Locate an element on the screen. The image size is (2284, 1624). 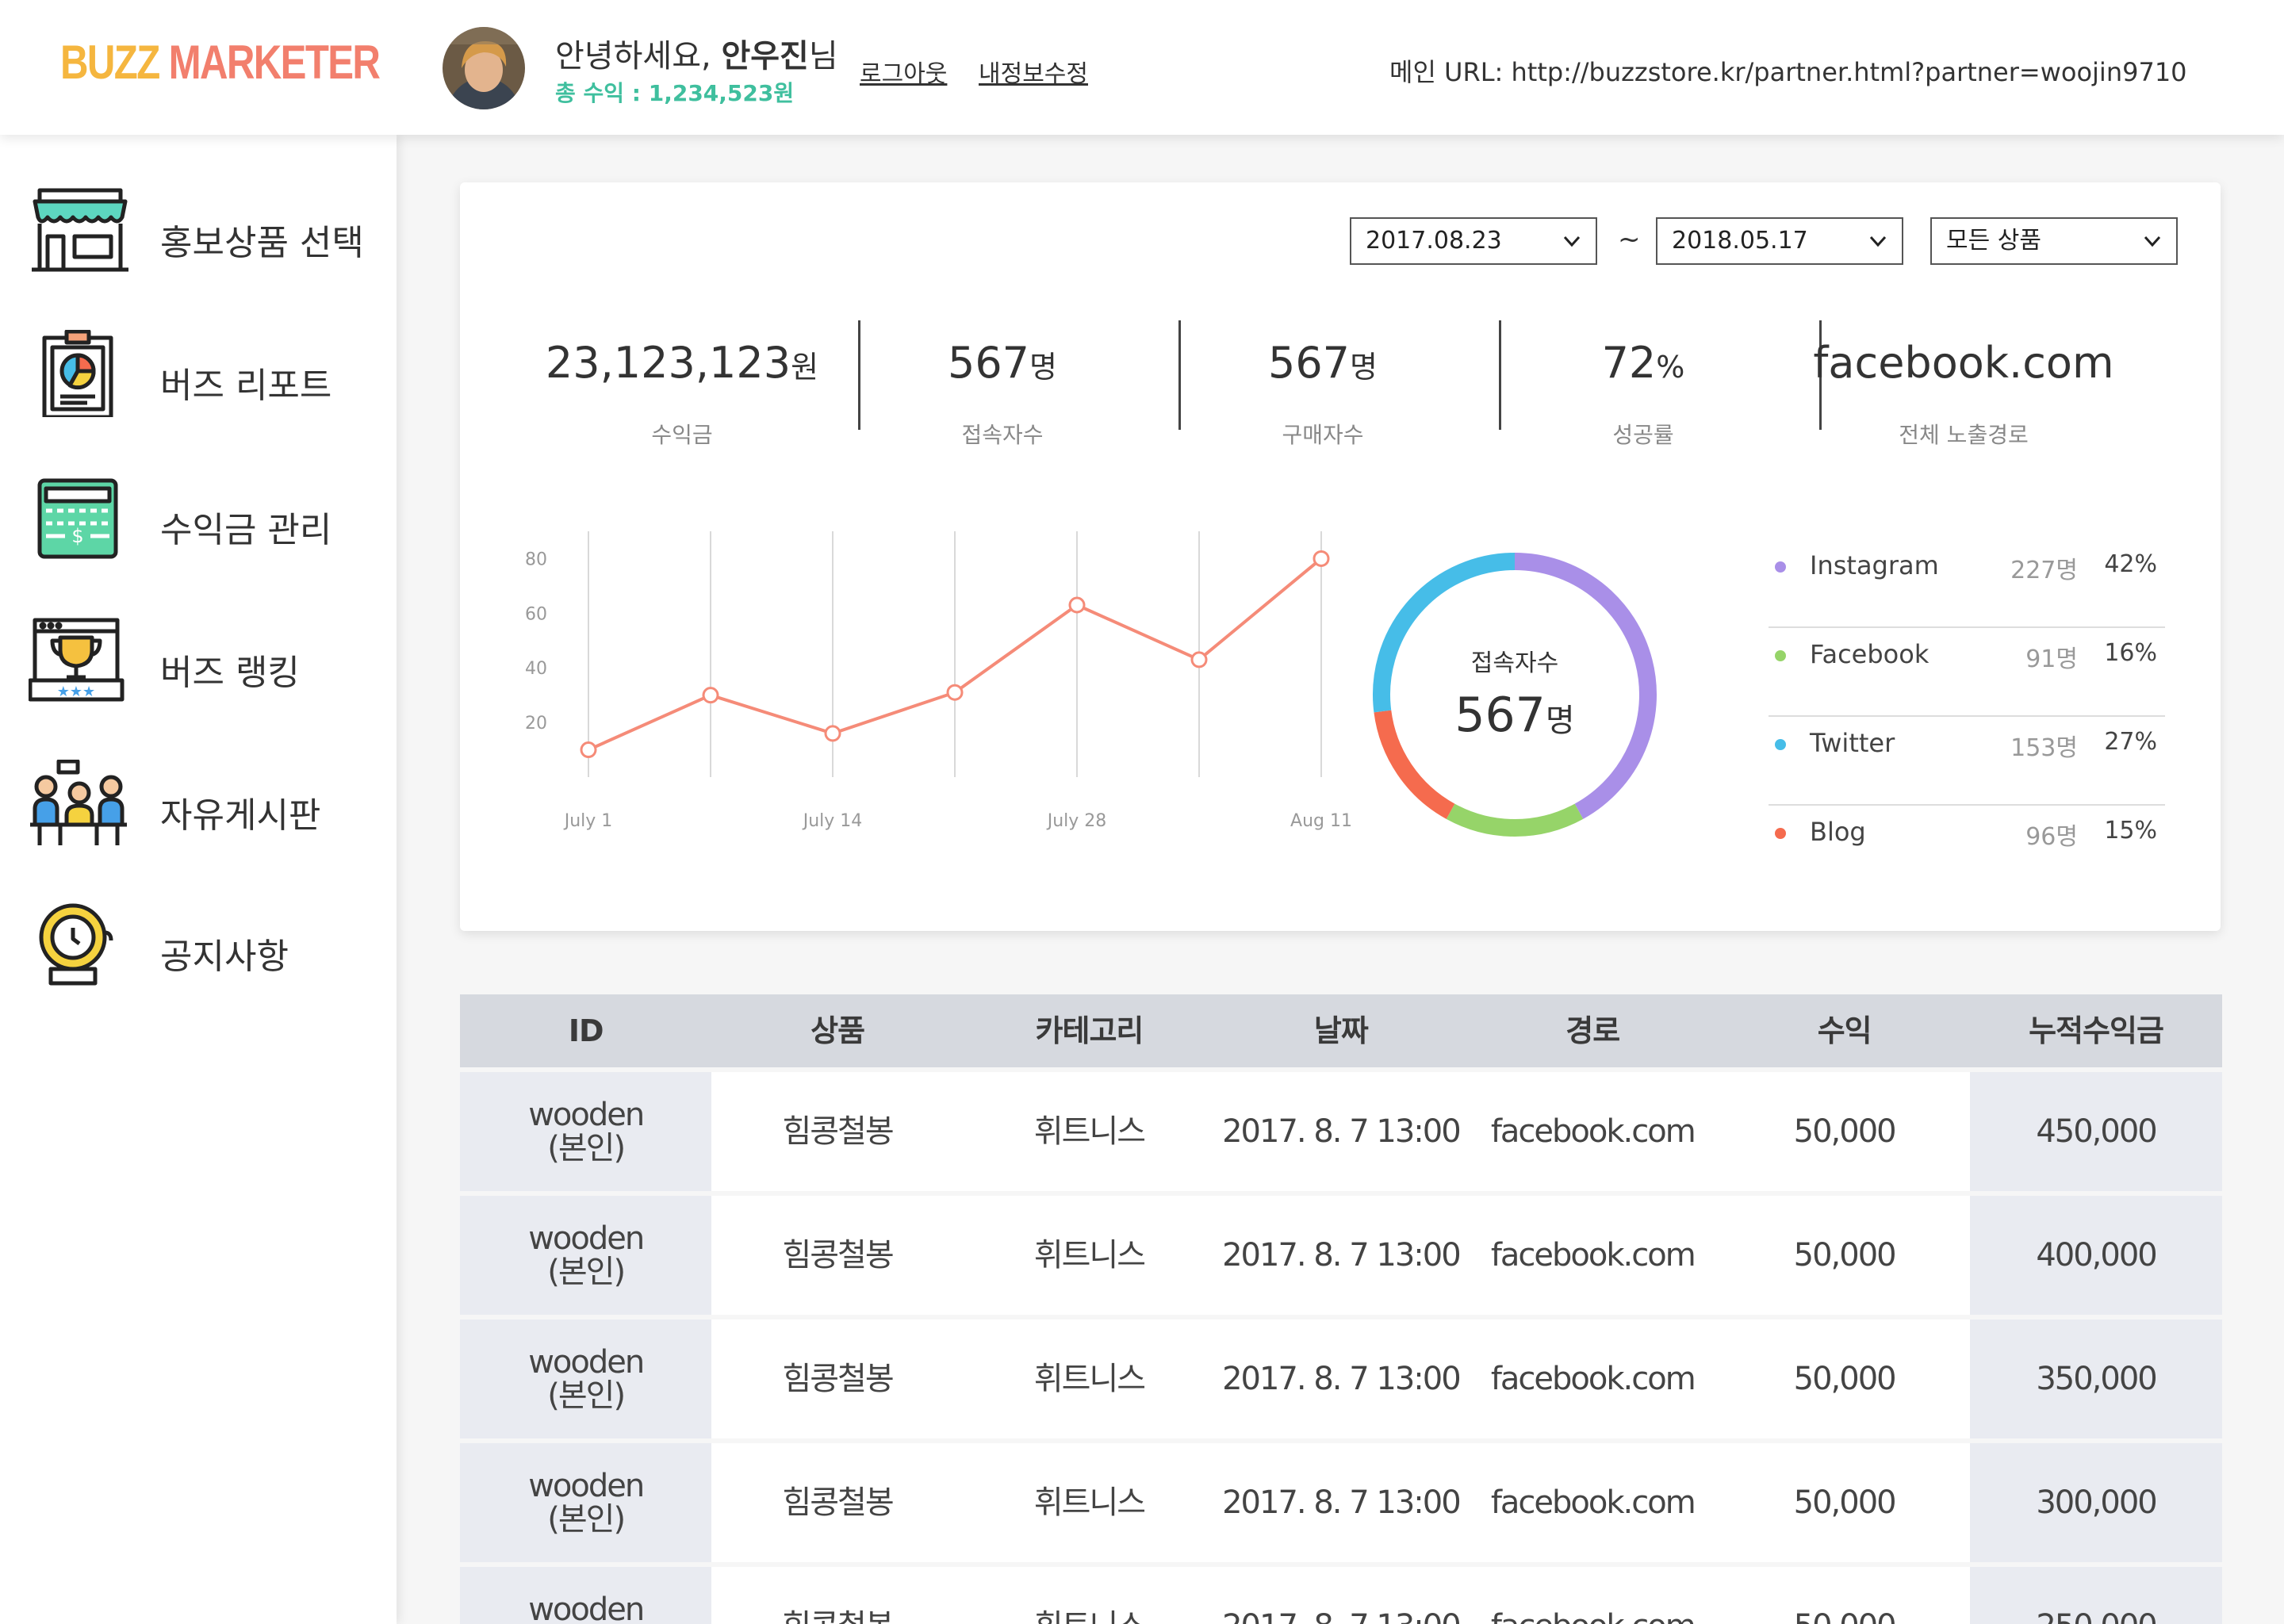
column-header: 상품 is located at coordinates (837, 1030).